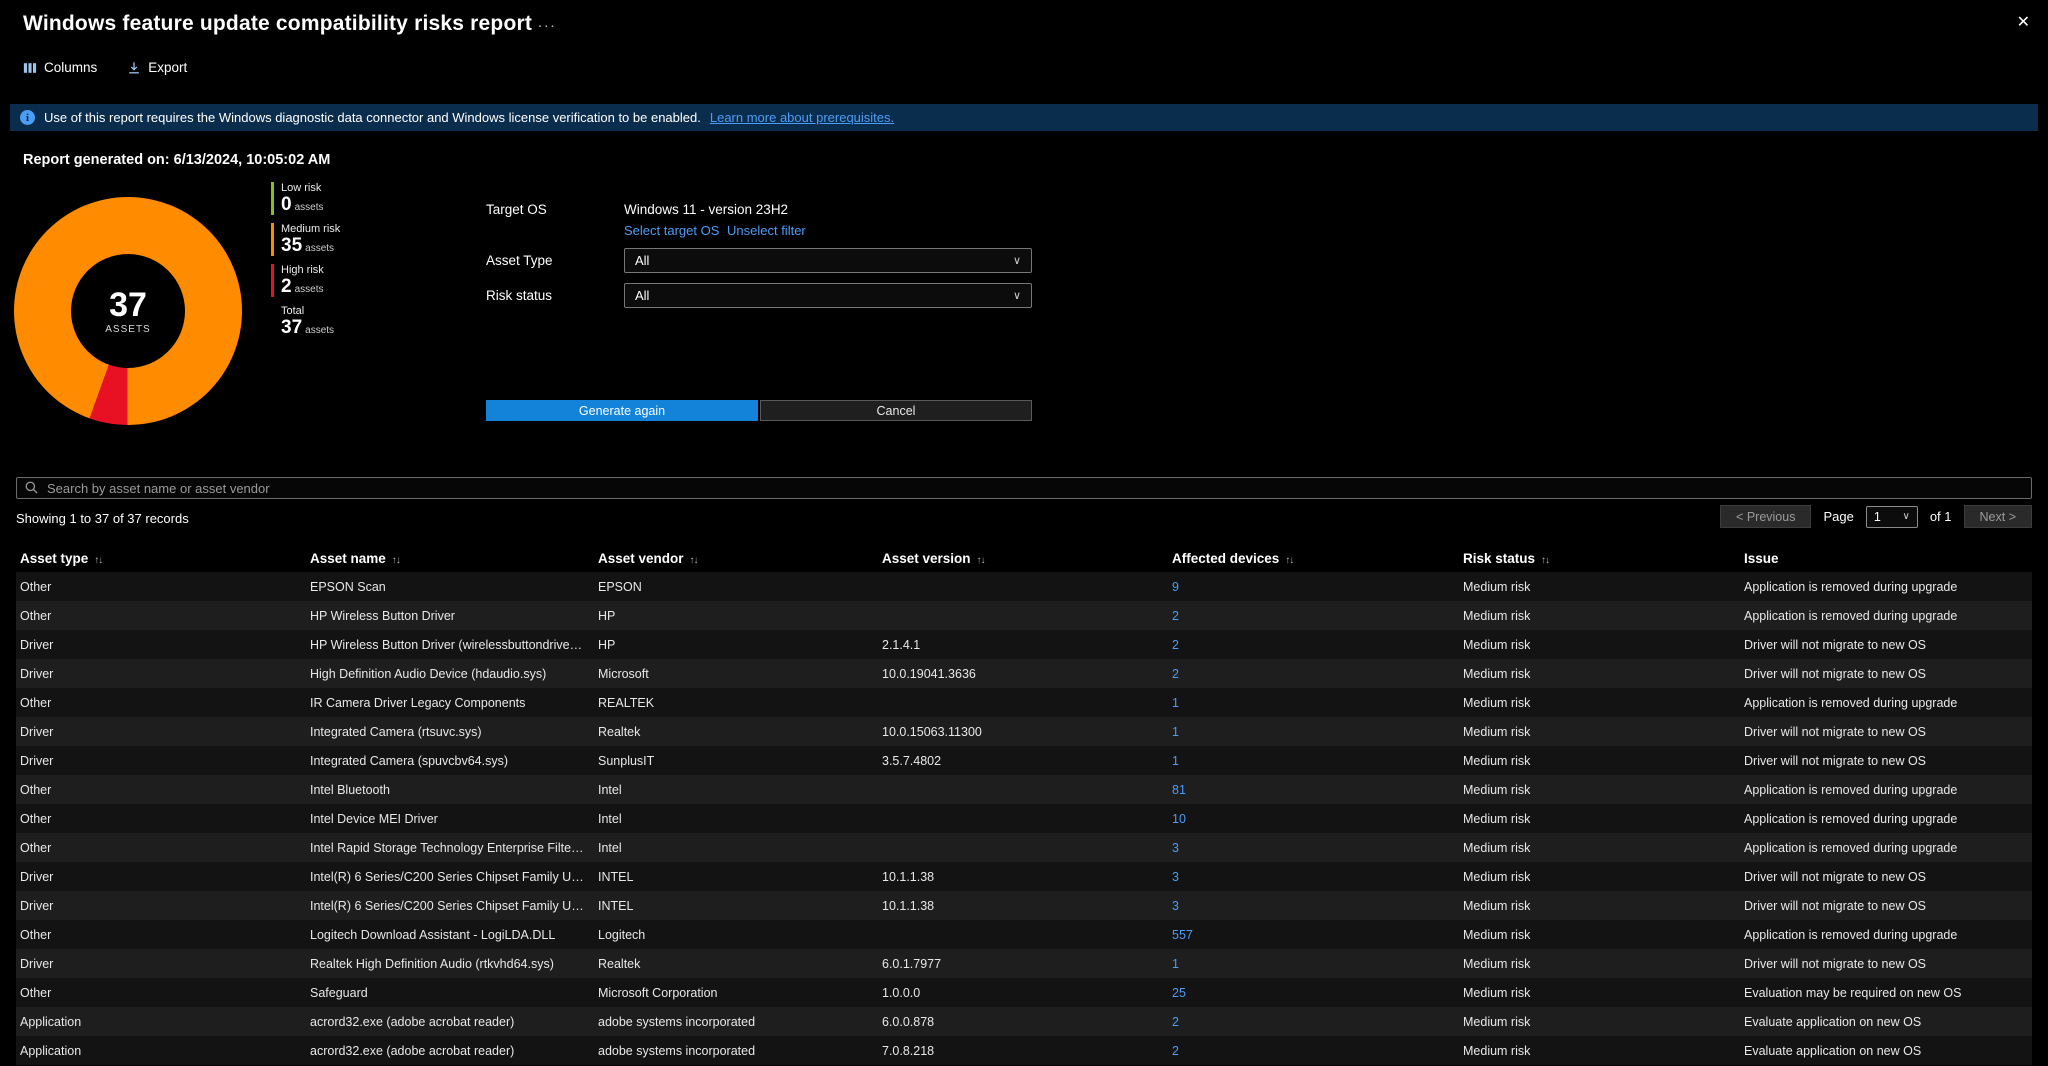  I want to click on cell-asset-name: IR Camera Driver Legacy Components, so click(418, 702).